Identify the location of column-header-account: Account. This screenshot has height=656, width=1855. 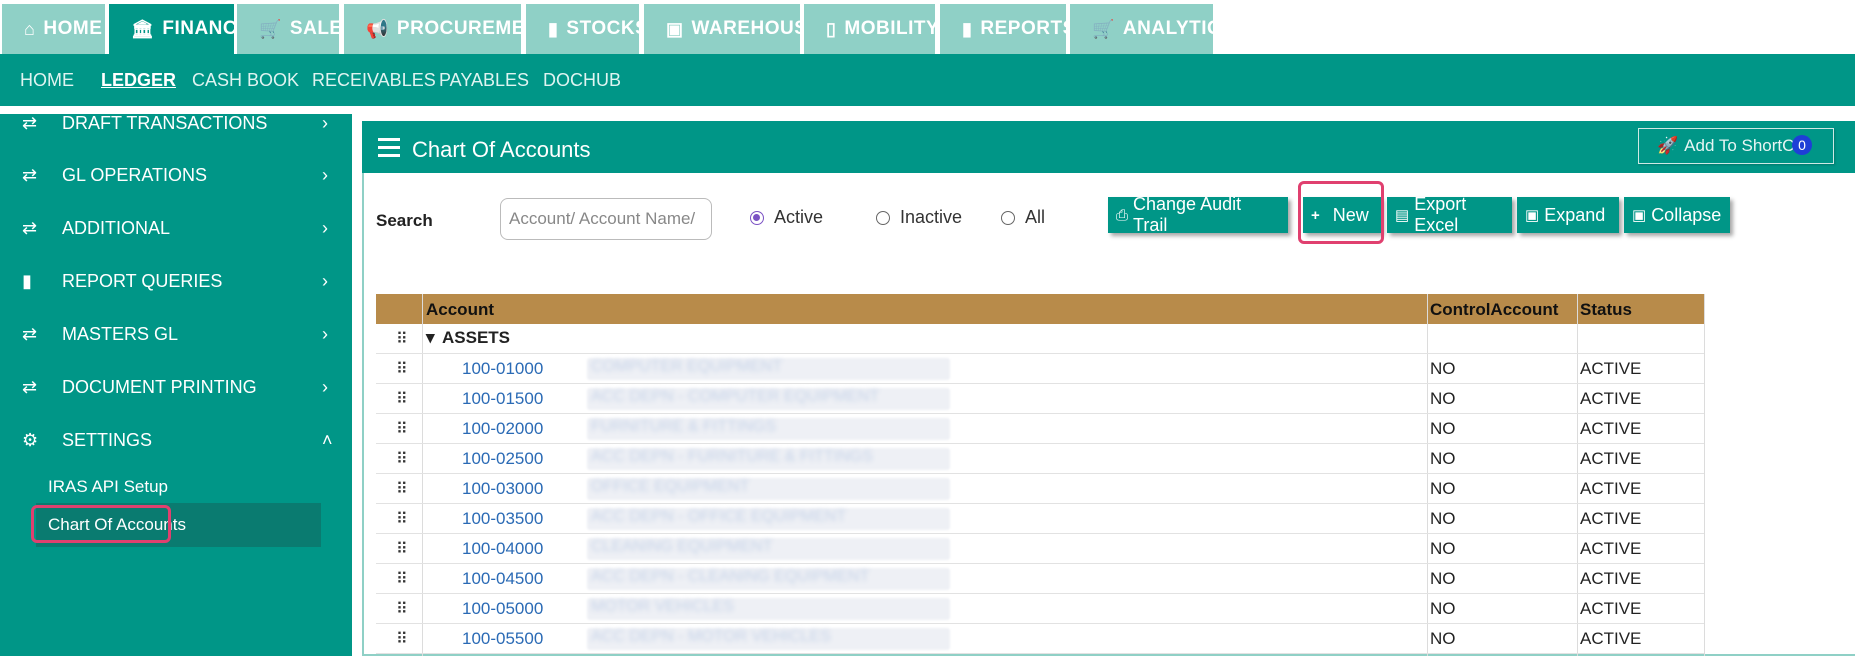
(460, 309).